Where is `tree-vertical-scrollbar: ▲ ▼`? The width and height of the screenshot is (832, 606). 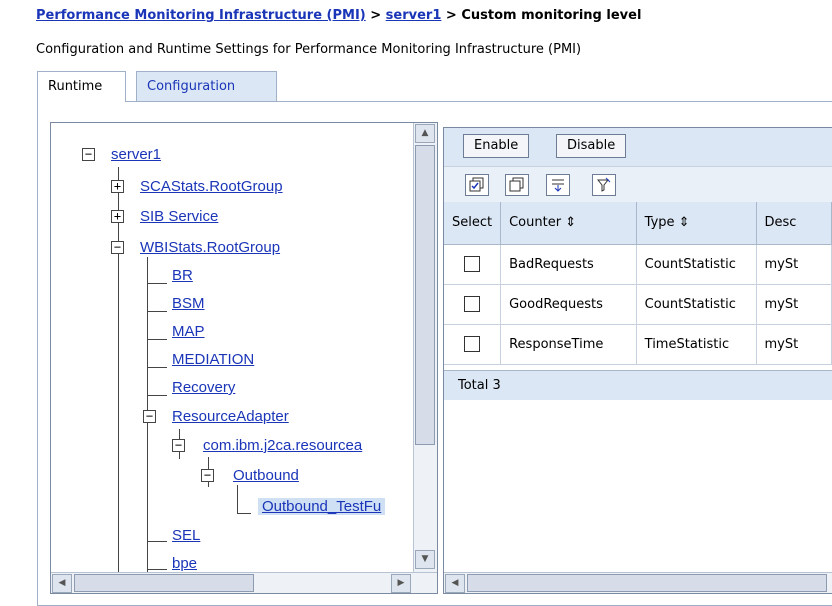 tree-vertical-scrollbar: ▲ ▼ is located at coordinates (425, 347).